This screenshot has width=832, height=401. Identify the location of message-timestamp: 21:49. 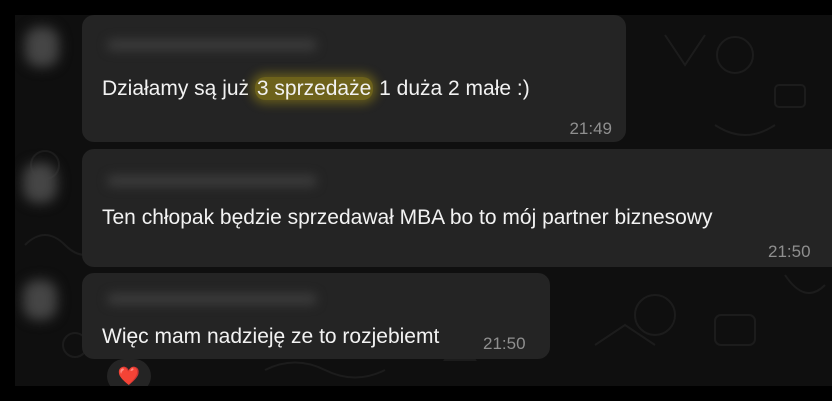
(590, 128).